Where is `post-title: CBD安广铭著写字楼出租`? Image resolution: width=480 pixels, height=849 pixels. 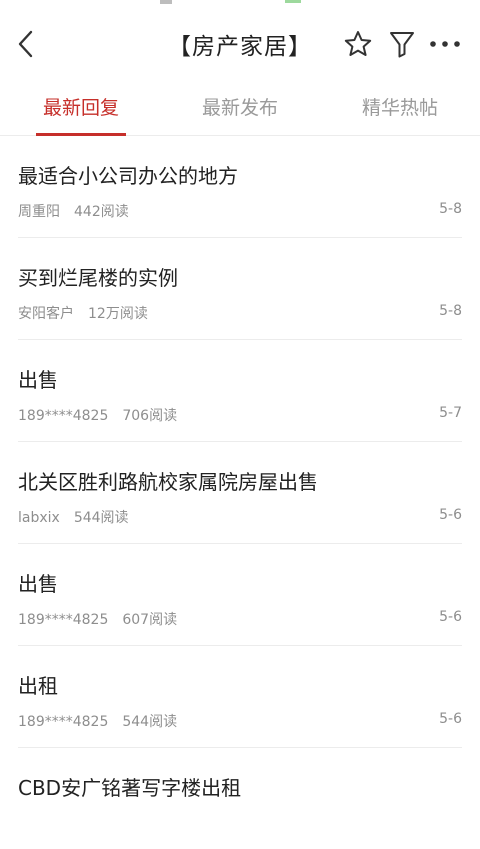 post-title: CBD安广铭著写字楼出租 is located at coordinates (130, 788).